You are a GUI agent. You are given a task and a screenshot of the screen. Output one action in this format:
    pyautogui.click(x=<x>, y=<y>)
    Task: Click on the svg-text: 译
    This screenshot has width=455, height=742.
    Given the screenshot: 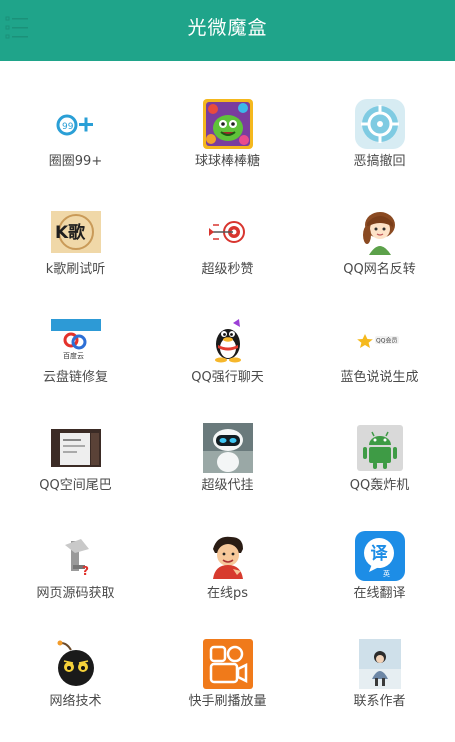 What is the action you would take?
    pyautogui.click(x=379, y=554)
    